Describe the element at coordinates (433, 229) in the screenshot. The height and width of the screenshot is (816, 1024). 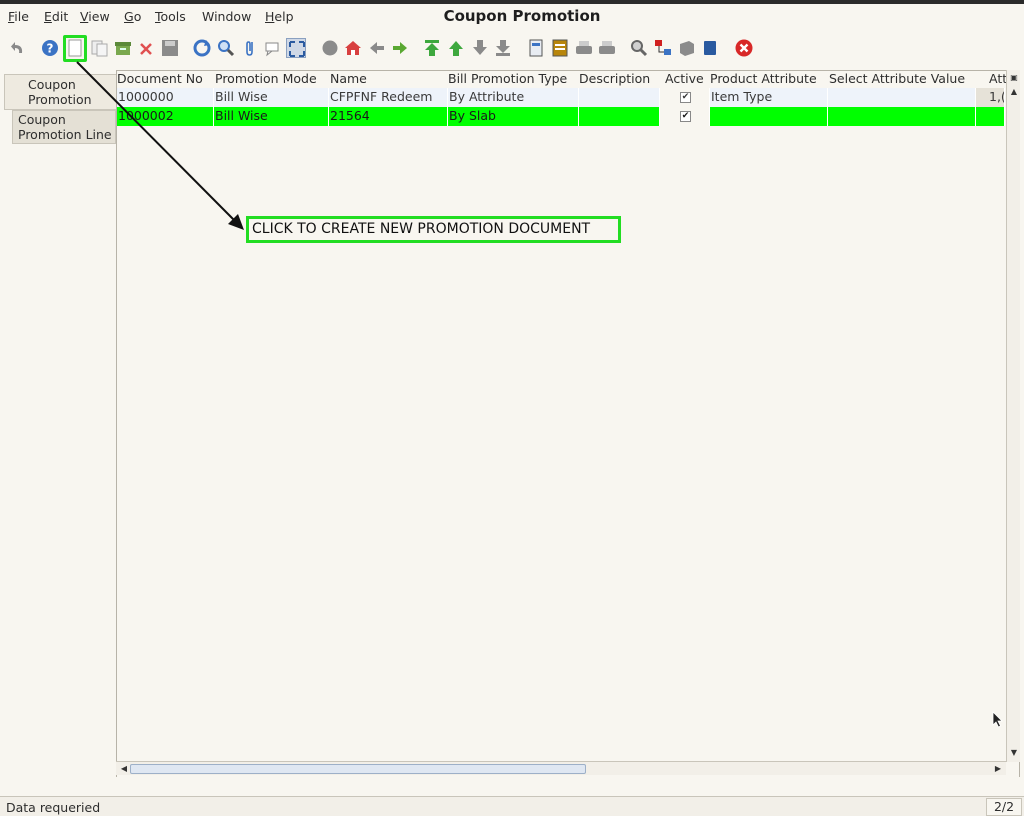
I see `annotation-callout: CLICK TO CREATE NEW PROMOTION DOCUMENT` at that location.